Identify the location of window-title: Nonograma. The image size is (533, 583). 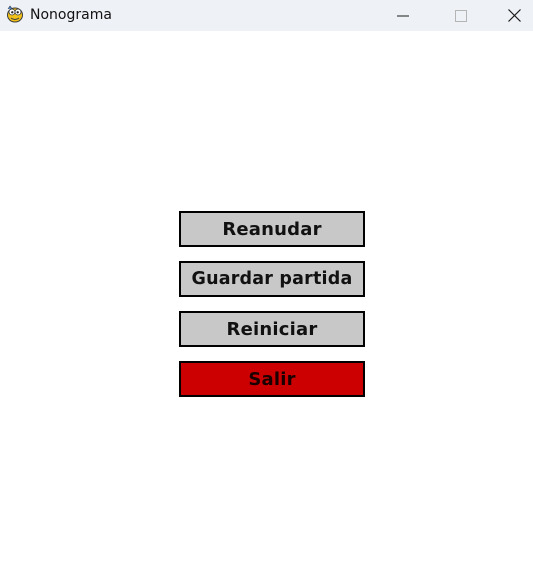
(71, 15).